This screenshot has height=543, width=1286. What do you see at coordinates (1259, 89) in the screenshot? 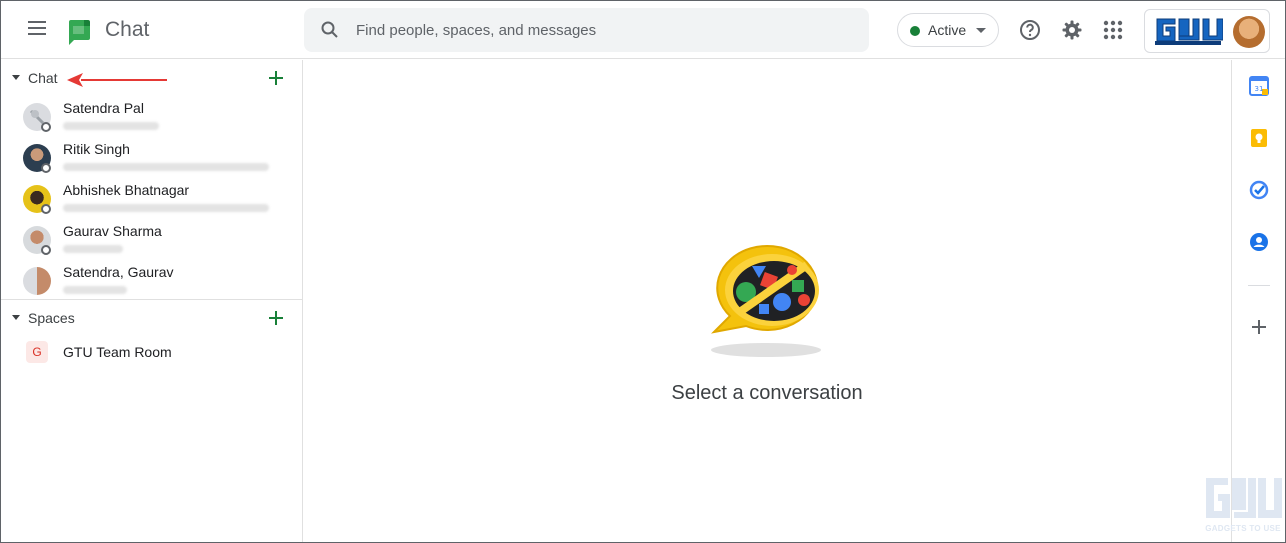
I see `svg-text: 31` at bounding box center [1259, 89].